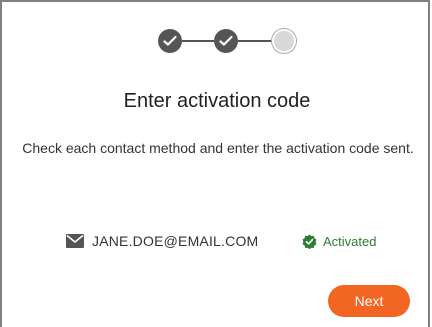 Image resolution: width=432 pixels, height=327 pixels. I want to click on status-label: Activated, so click(350, 241).